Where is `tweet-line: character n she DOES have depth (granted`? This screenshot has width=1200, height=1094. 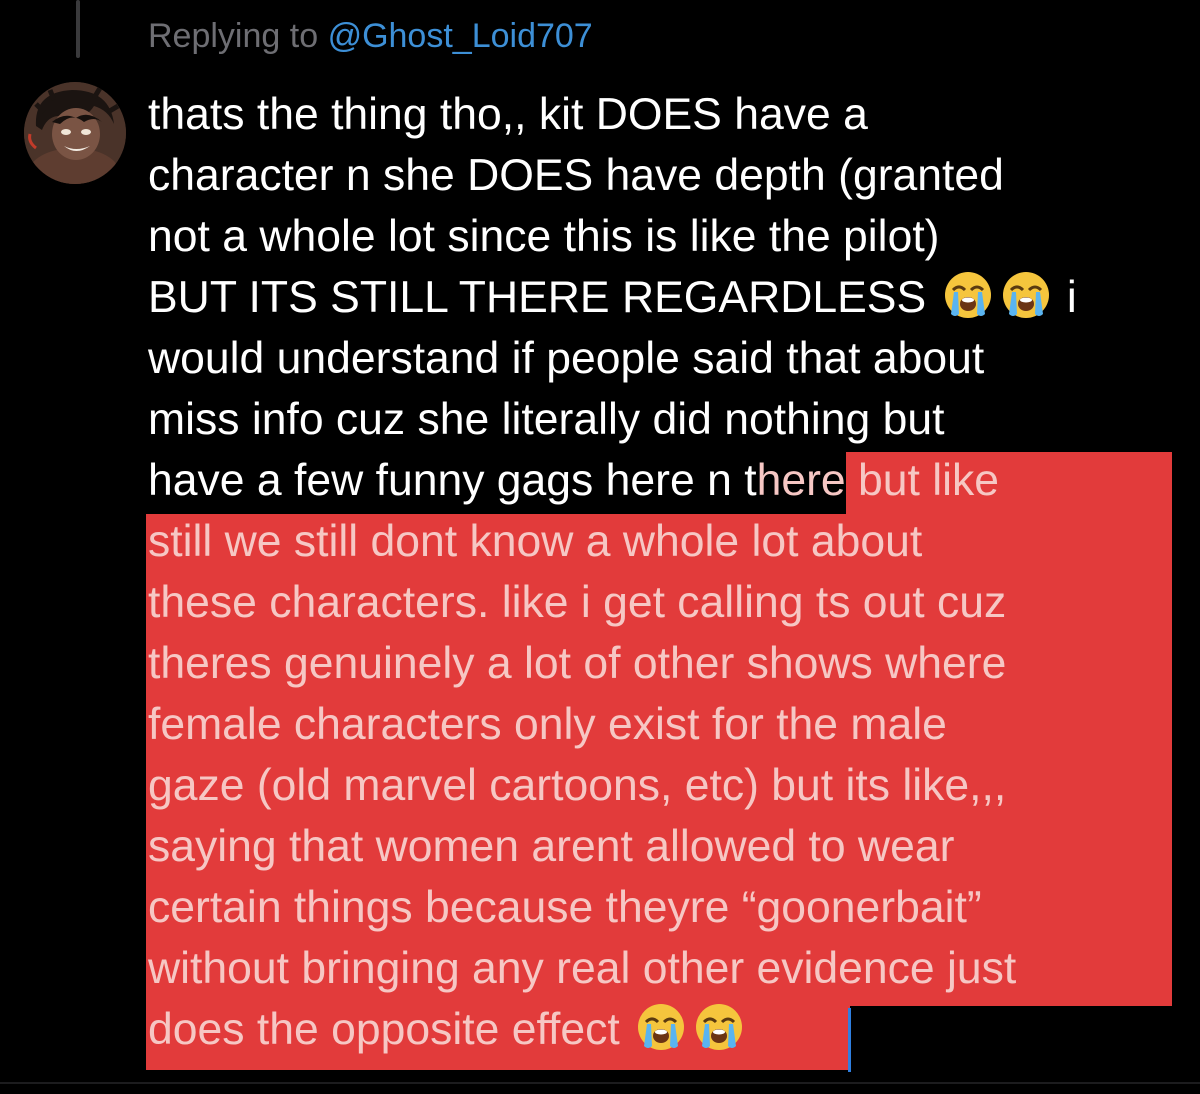
tweet-line: character n she DOES have depth (granted is located at coordinates (576, 175).